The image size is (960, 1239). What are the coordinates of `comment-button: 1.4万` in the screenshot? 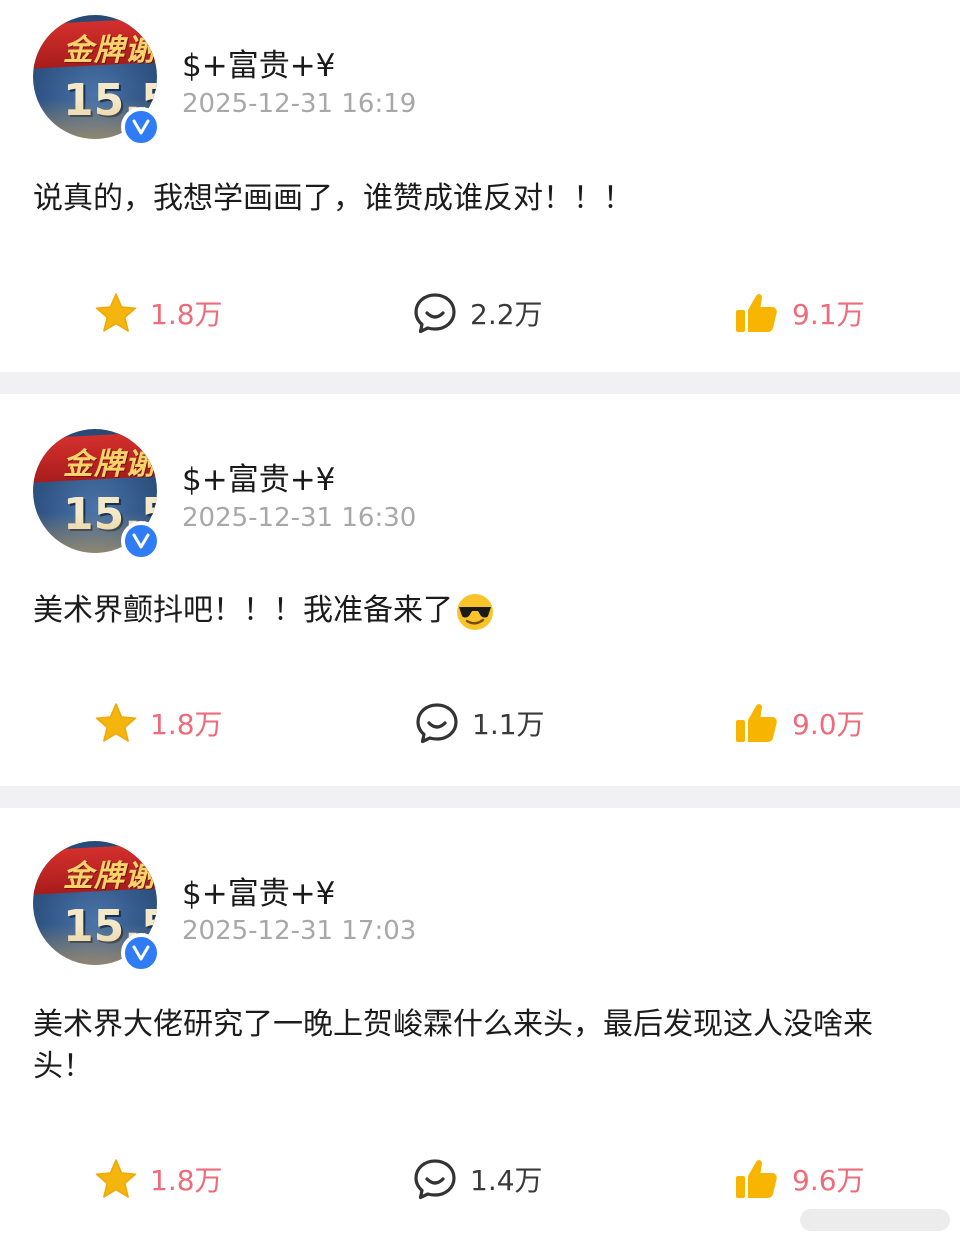 It's located at (477, 1179).